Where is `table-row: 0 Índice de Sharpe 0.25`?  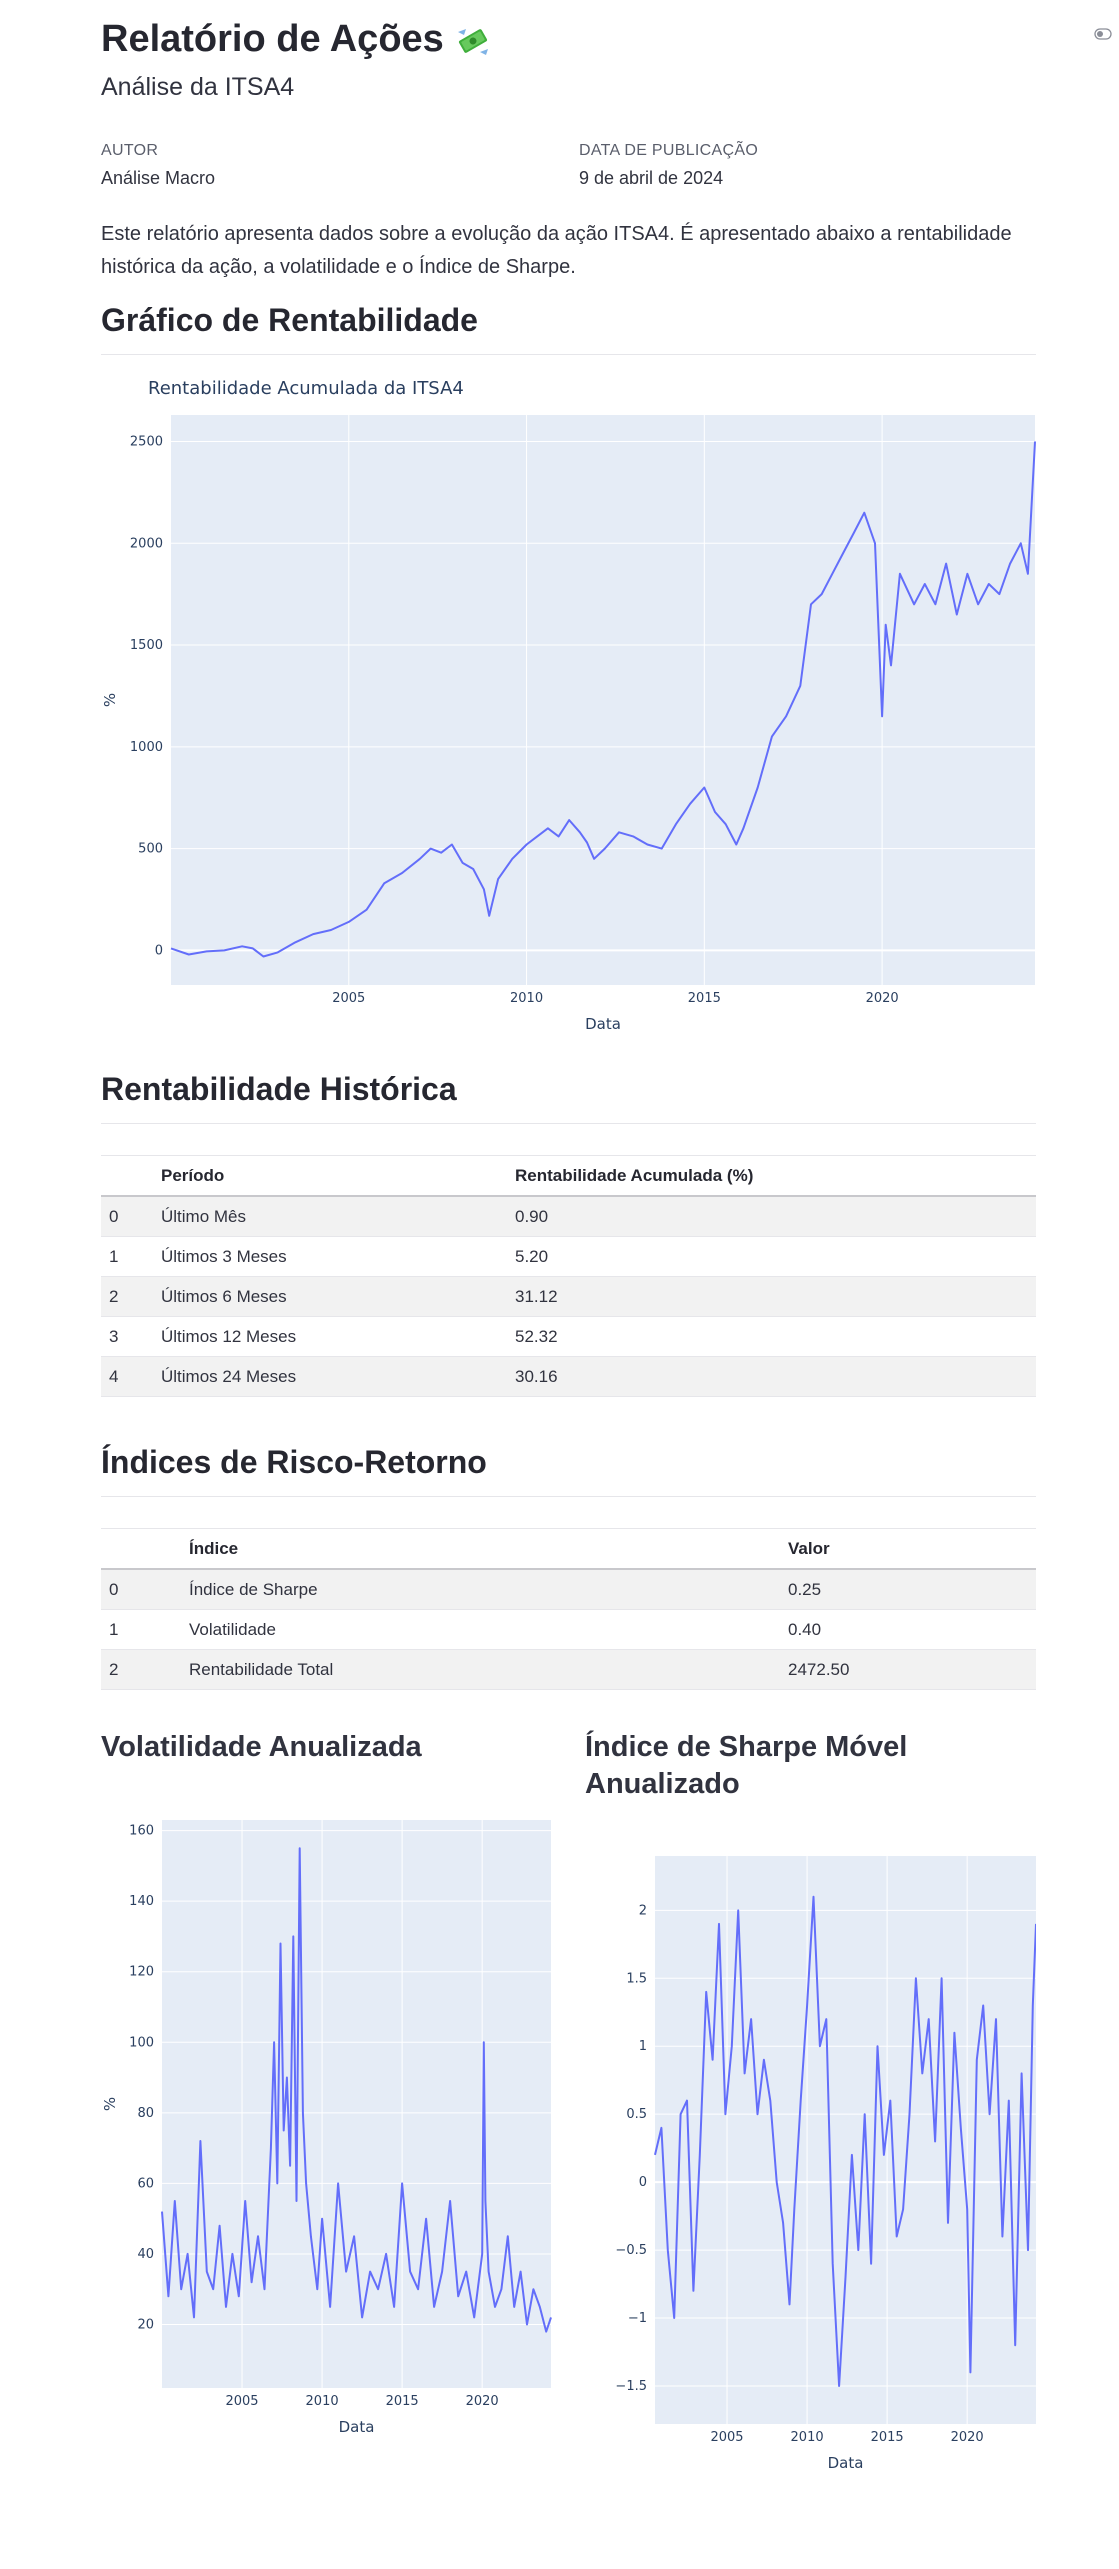
table-row: 0 Índice de Sharpe 0.25 is located at coordinates (568, 1589).